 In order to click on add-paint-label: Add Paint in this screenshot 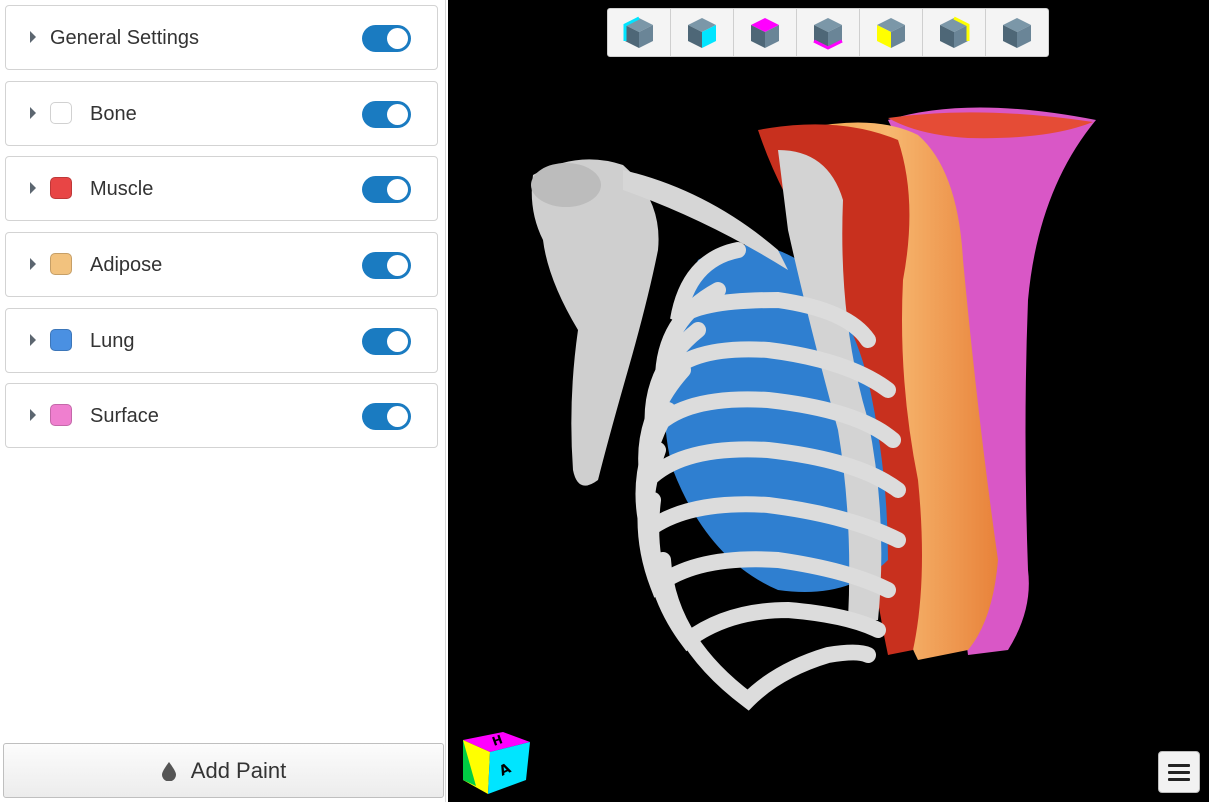, I will do `click(238, 770)`.